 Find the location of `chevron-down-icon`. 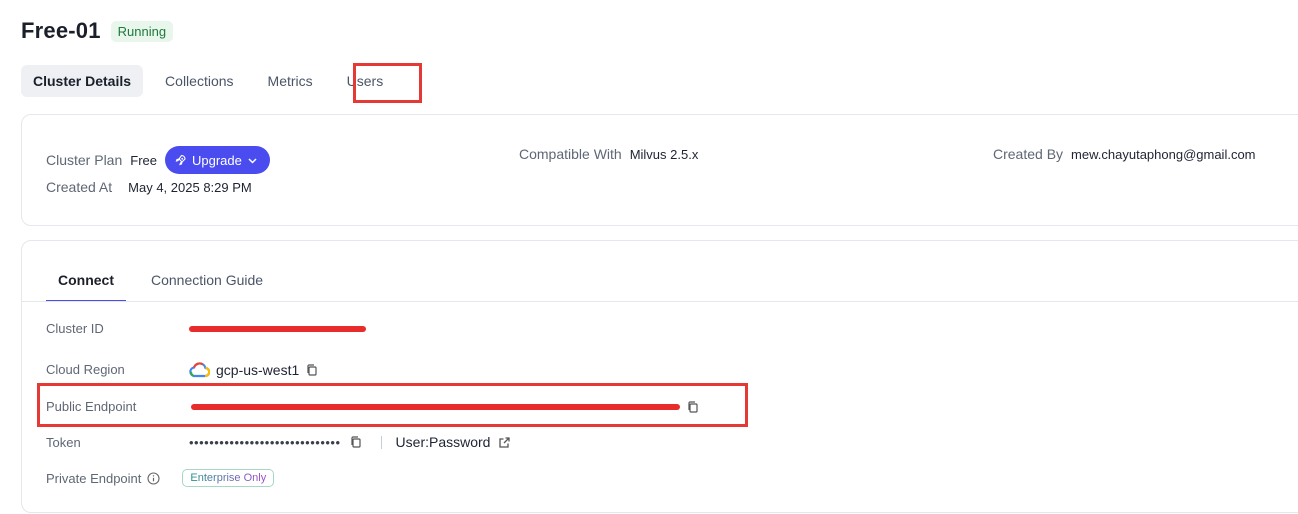

chevron-down-icon is located at coordinates (252, 160).